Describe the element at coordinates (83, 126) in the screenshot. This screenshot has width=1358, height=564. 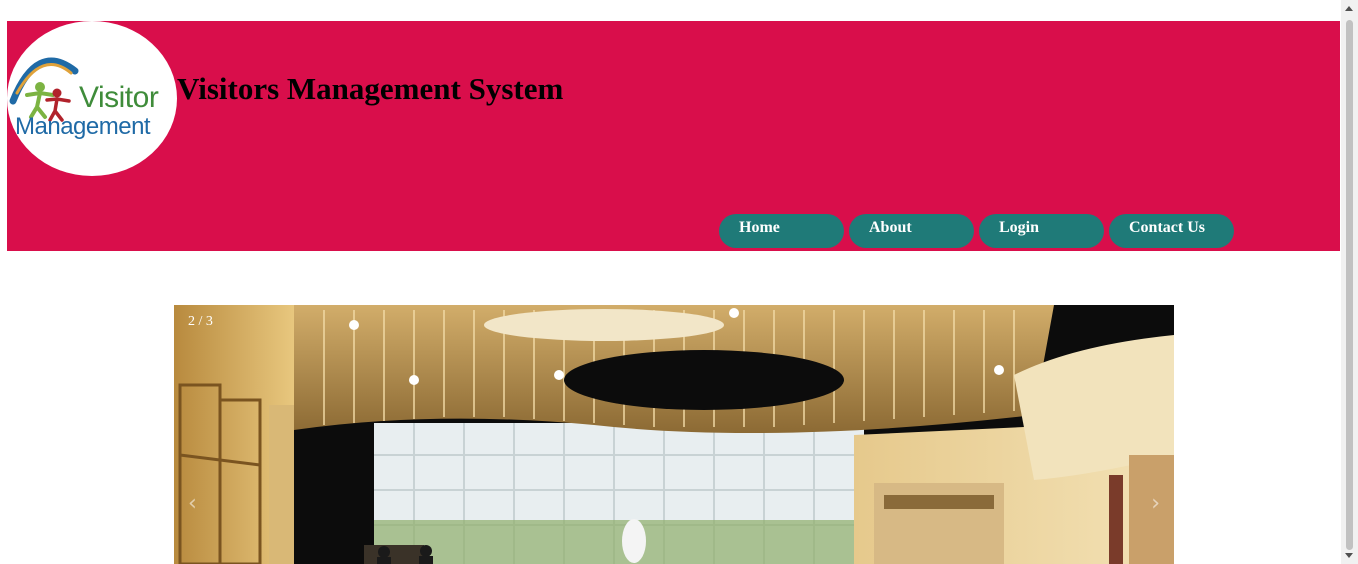
I see `logo-text-management: Management` at that location.